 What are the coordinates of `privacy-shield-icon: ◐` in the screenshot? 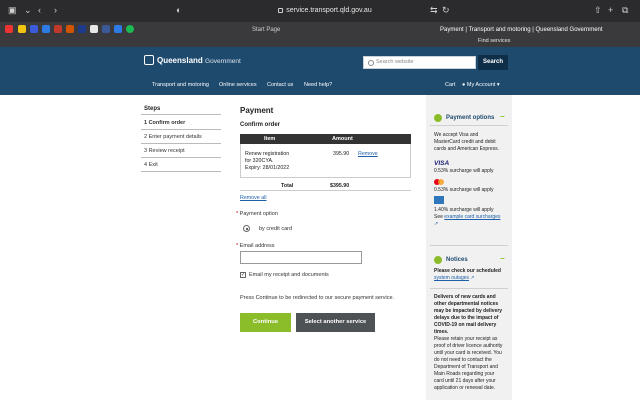 It's located at (178, 10).